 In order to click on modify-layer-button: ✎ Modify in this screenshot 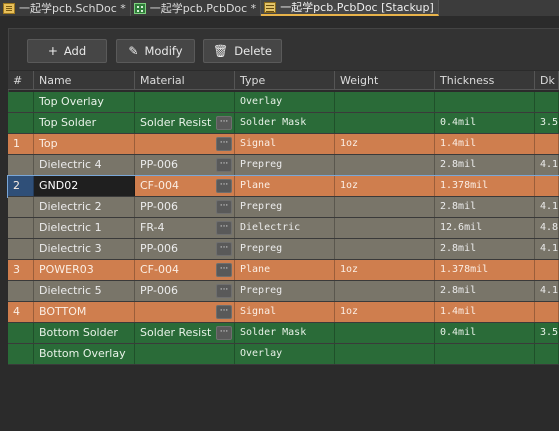, I will do `click(155, 51)`.